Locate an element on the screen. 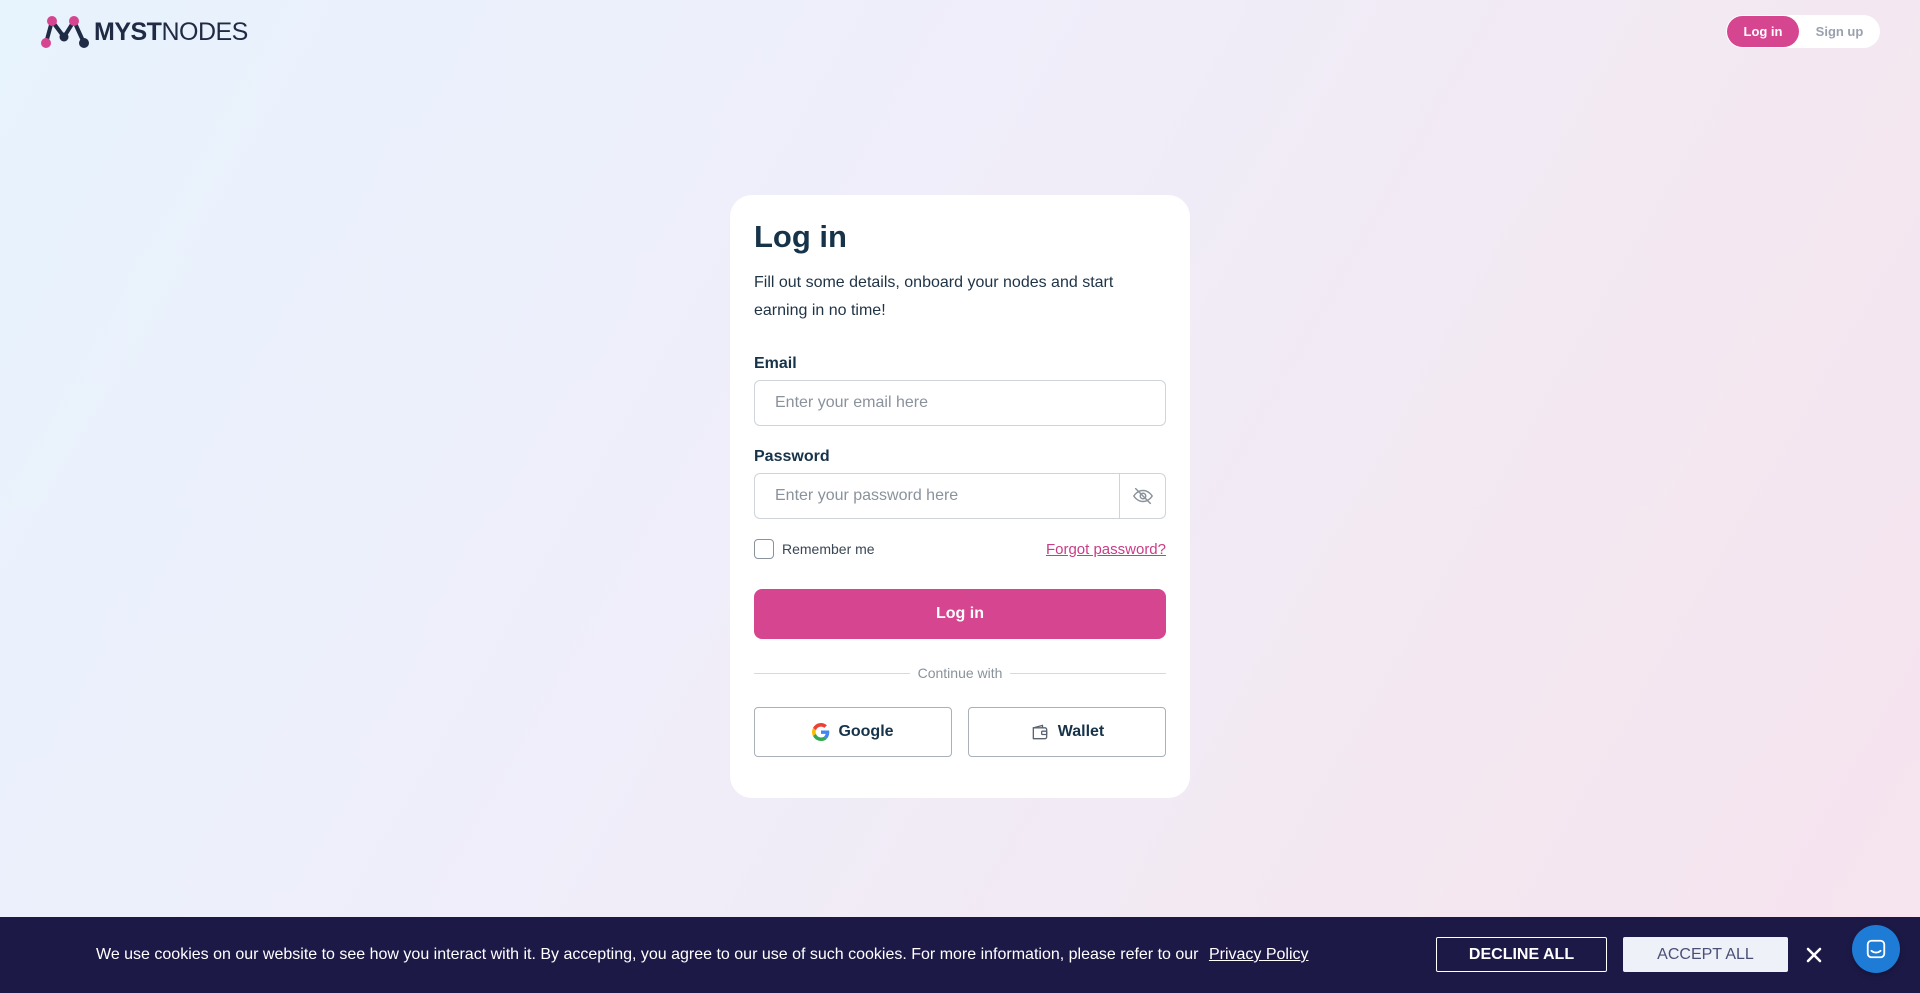  mystnodes-logo-icon is located at coordinates (65, 32).